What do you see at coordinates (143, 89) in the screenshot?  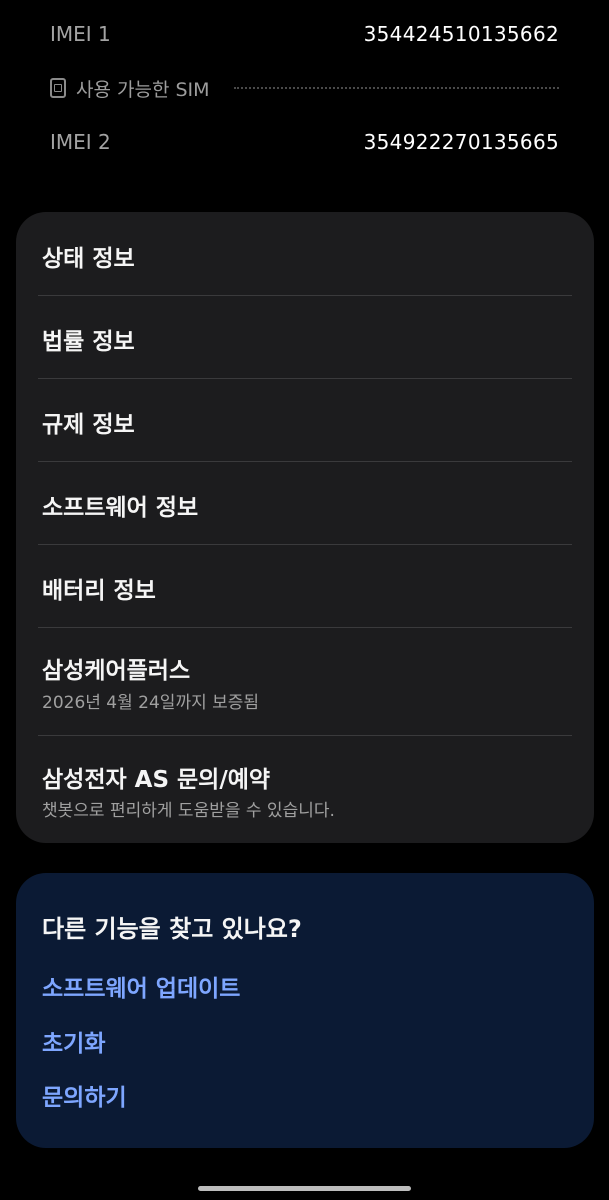 I see `sim-status-label: 사용 가능한 SIM` at bounding box center [143, 89].